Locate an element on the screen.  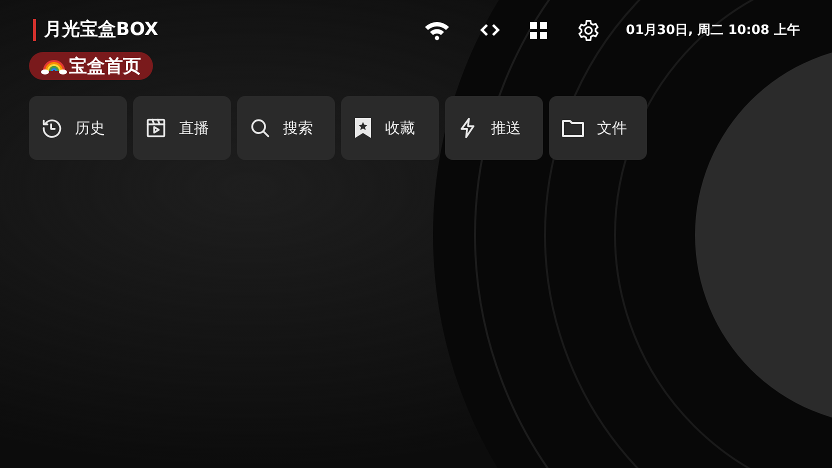
shortcut-button: 直播 is located at coordinates (182, 128).